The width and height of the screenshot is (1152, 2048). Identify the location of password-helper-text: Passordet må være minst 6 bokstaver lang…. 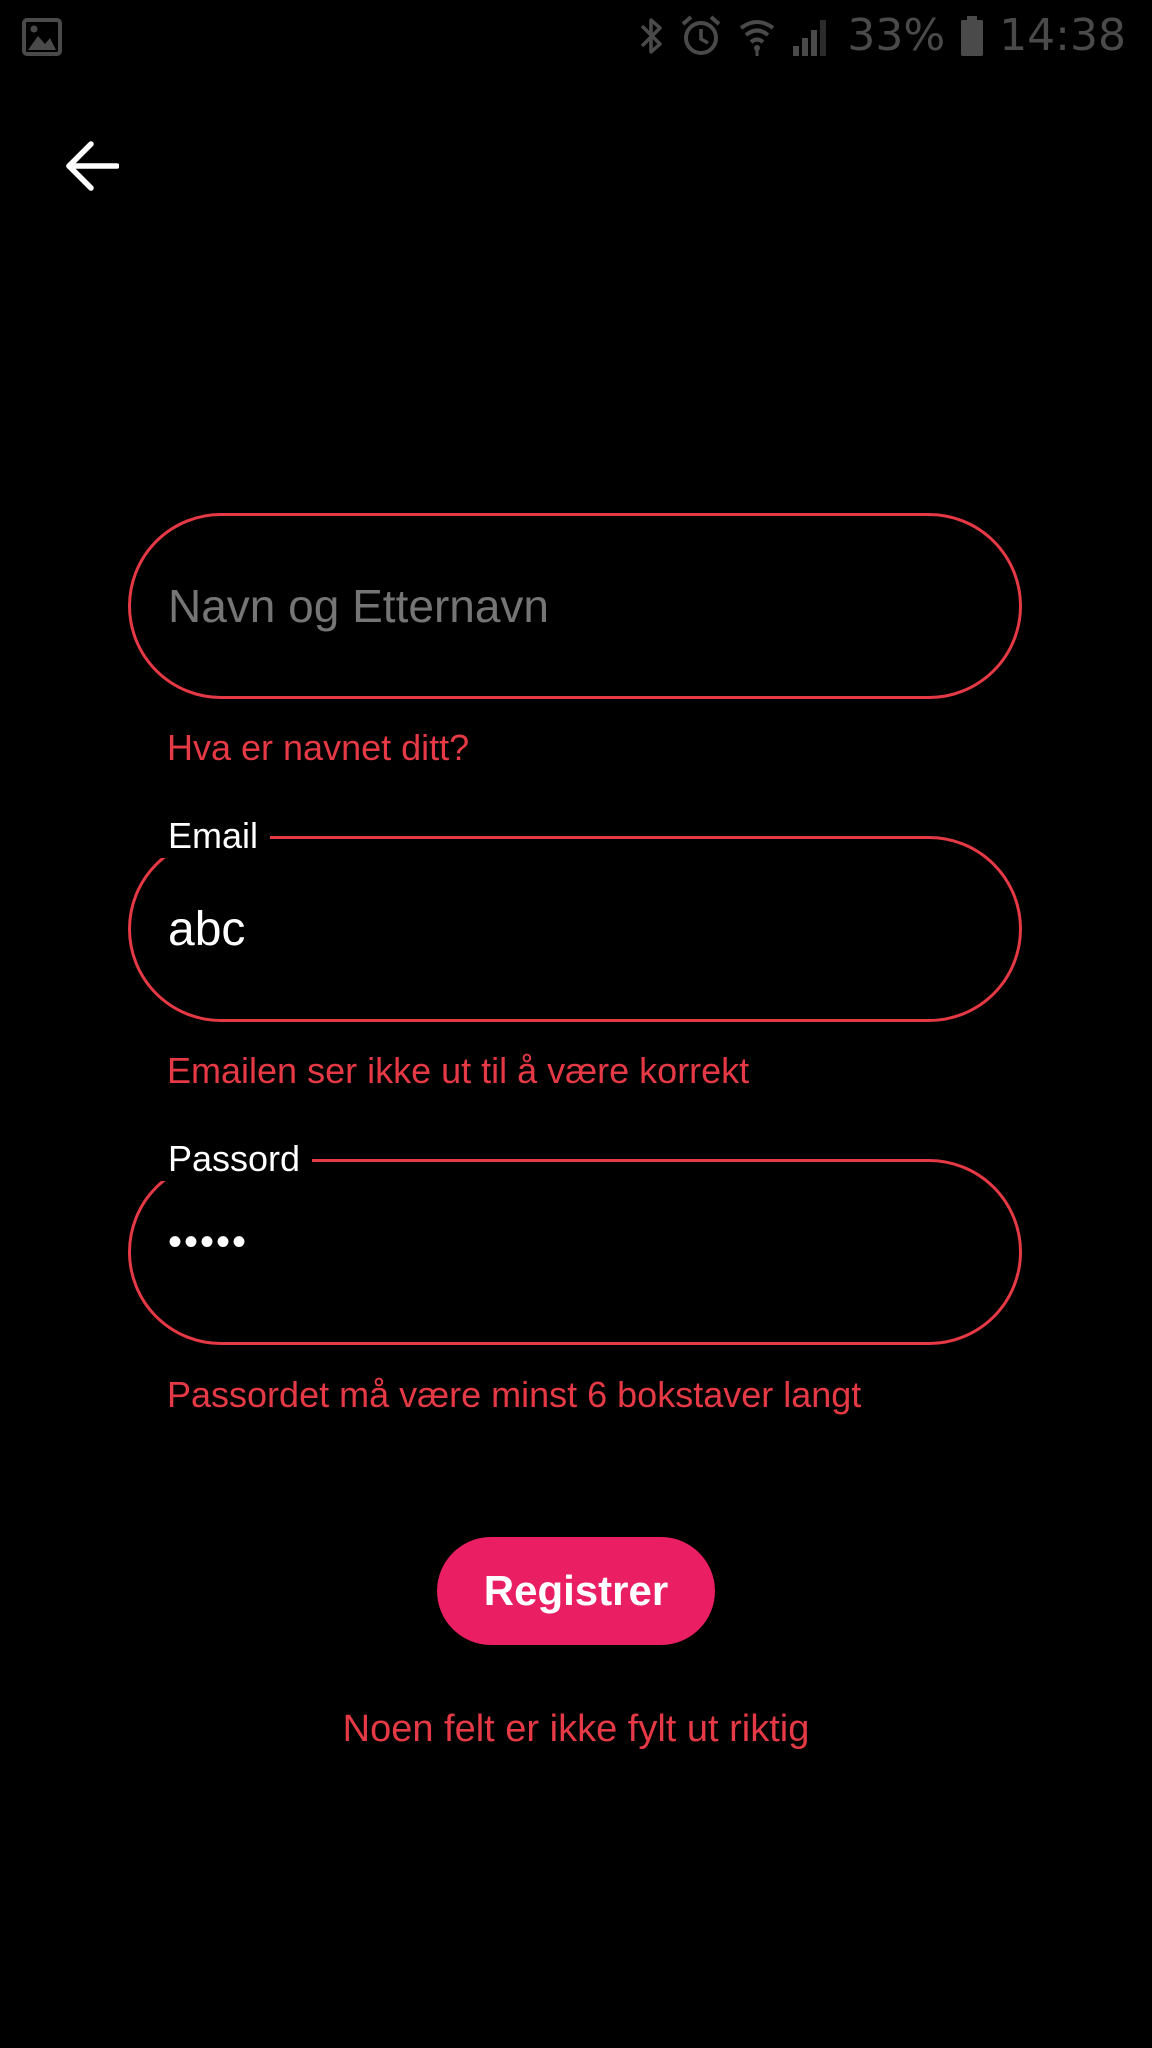
(514, 1394).